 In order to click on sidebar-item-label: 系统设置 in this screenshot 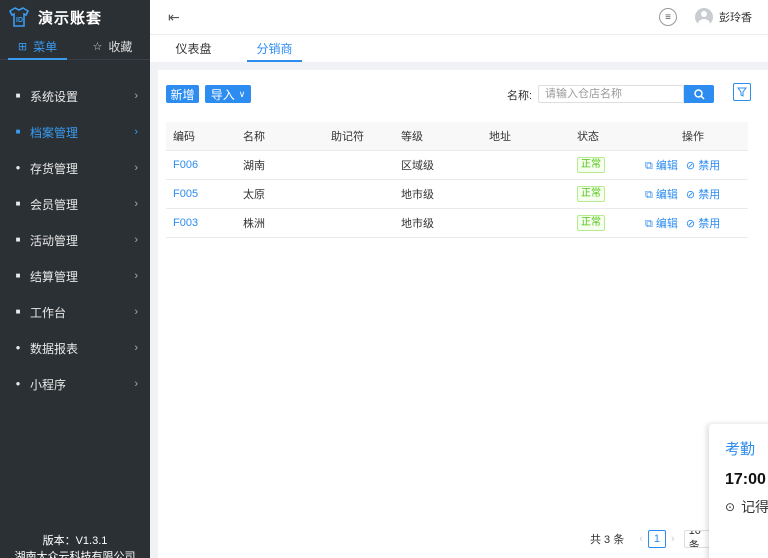, I will do `click(54, 96)`.